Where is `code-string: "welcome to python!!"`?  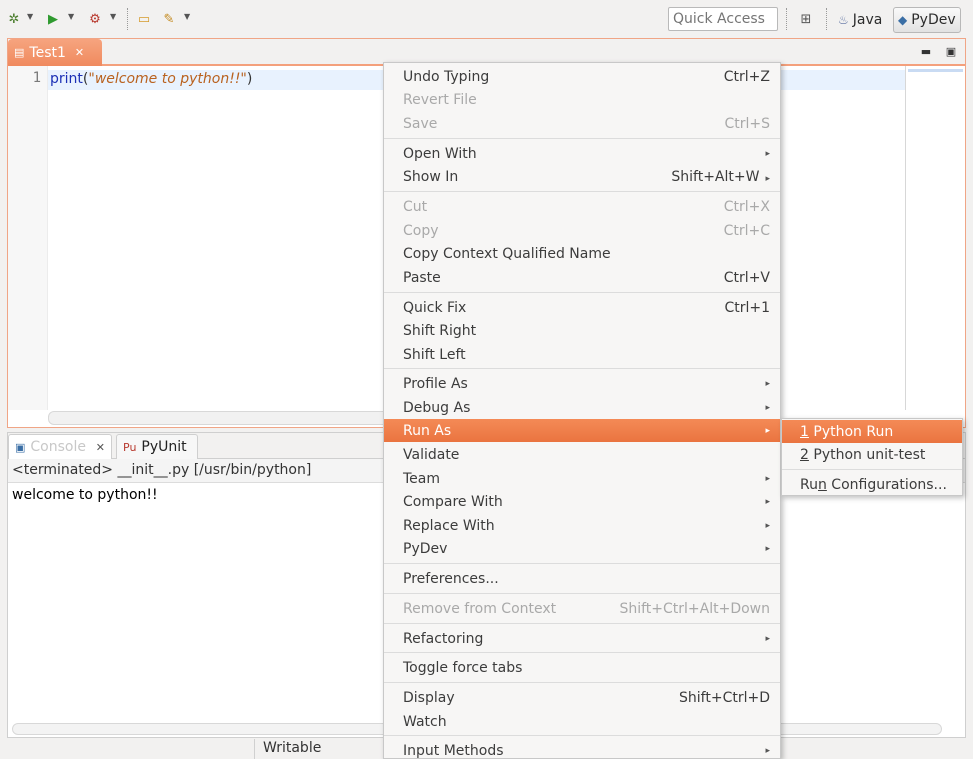 code-string: "welcome to python!!" is located at coordinates (167, 79).